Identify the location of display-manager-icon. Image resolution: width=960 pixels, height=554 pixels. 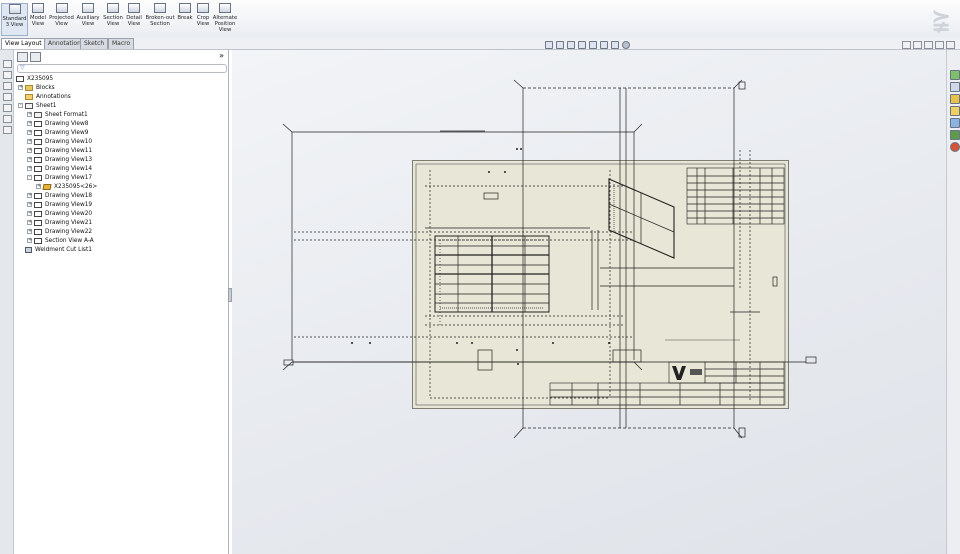
(7, 108).